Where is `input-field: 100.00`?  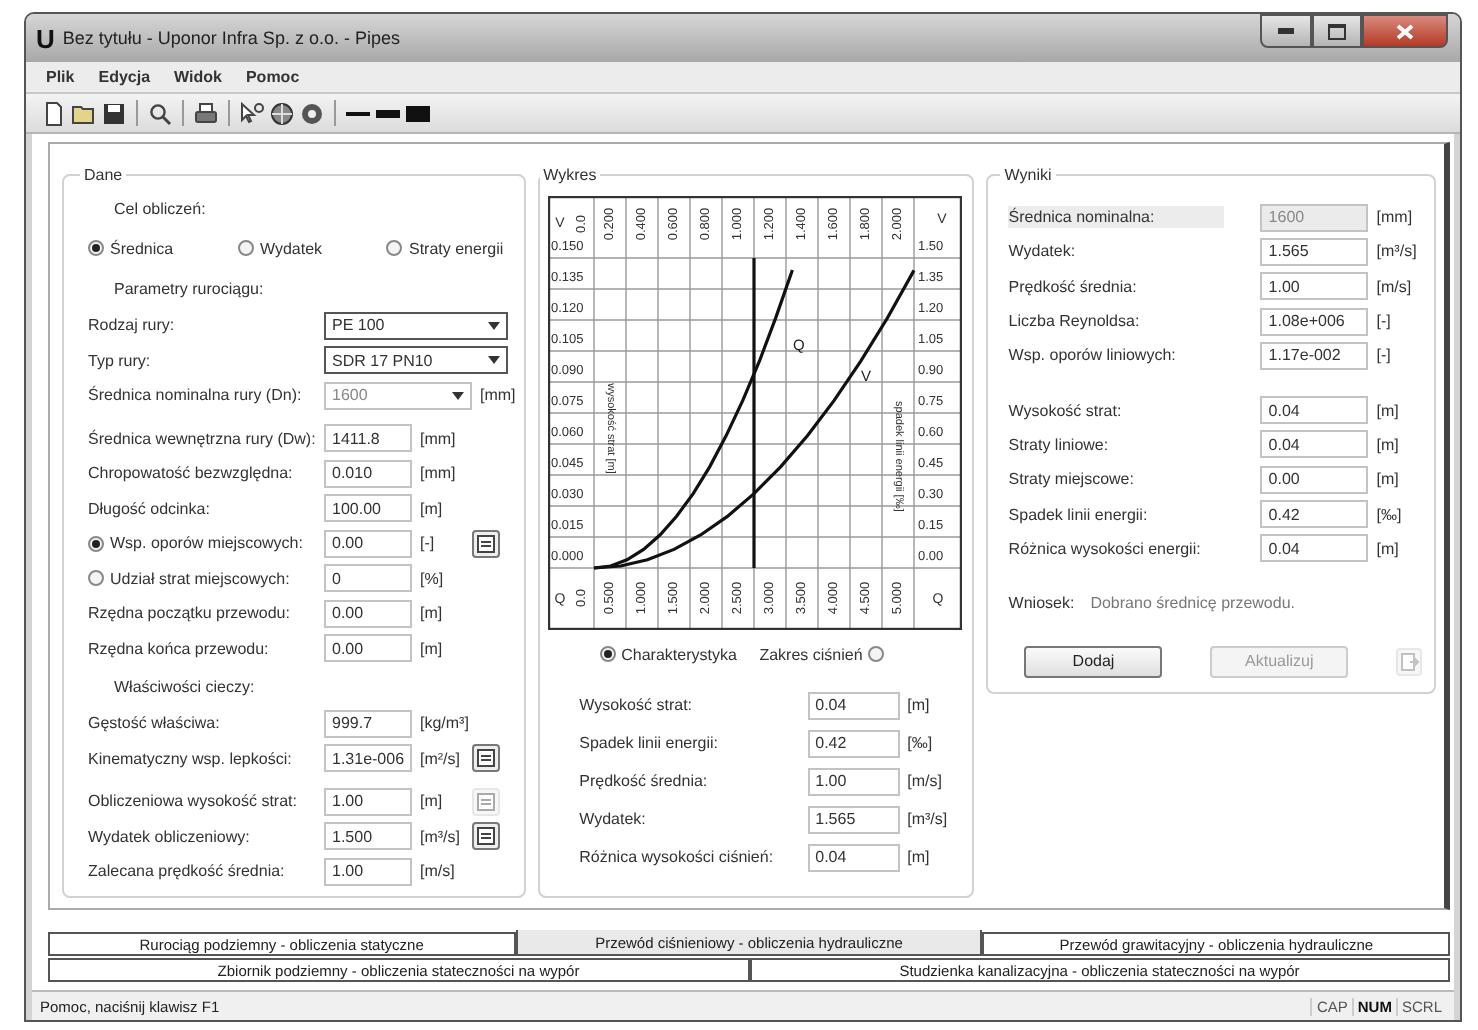
input-field: 100.00 is located at coordinates (368, 508).